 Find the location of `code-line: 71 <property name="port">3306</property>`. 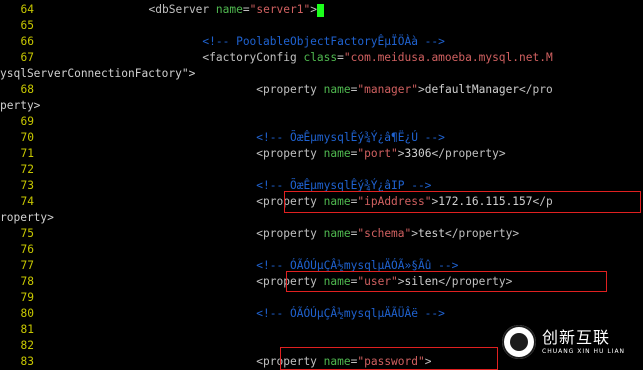

code-line: 71 <property name="port">3306</property> is located at coordinates (253, 154).